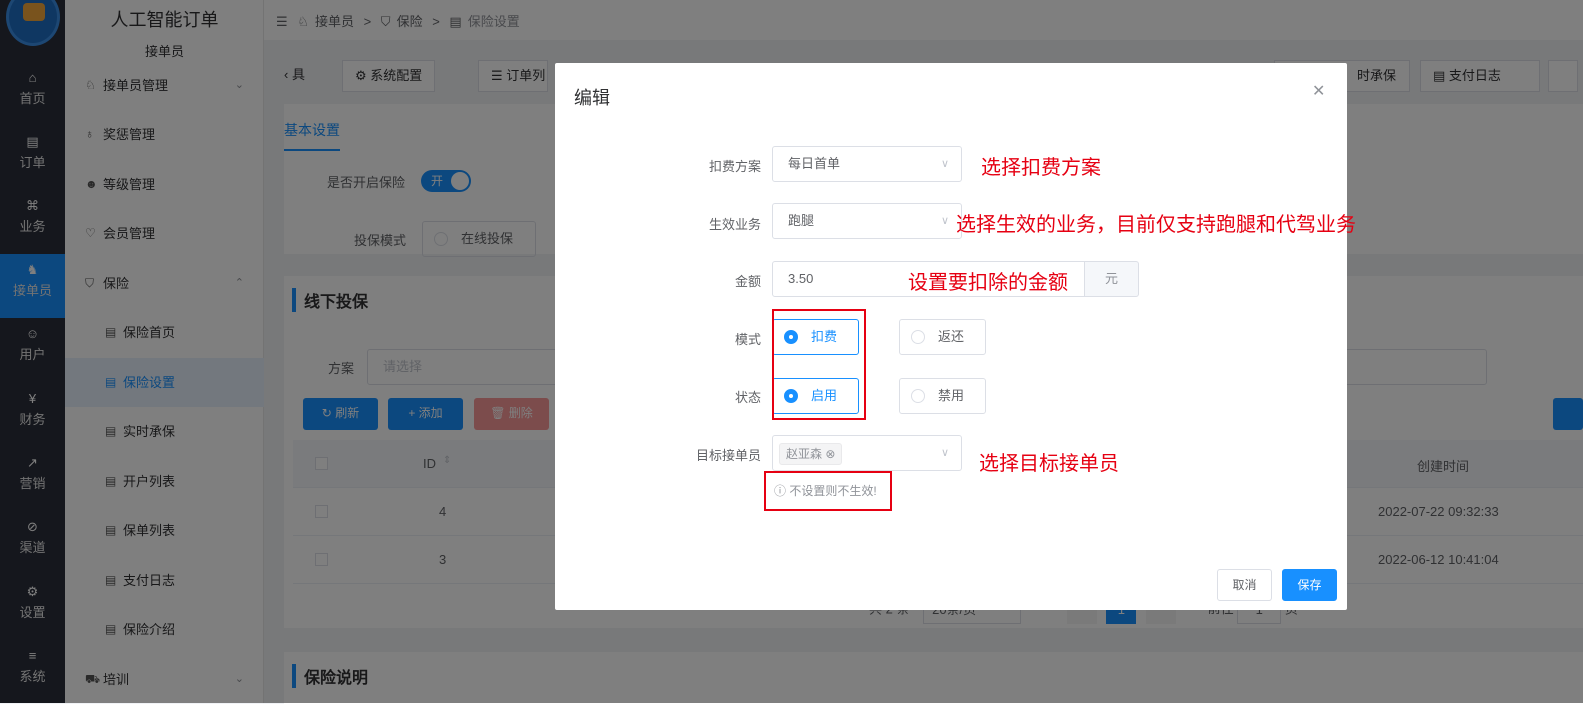  What do you see at coordinates (747, 339) in the screenshot?
I see `mode-label: 模式` at bounding box center [747, 339].